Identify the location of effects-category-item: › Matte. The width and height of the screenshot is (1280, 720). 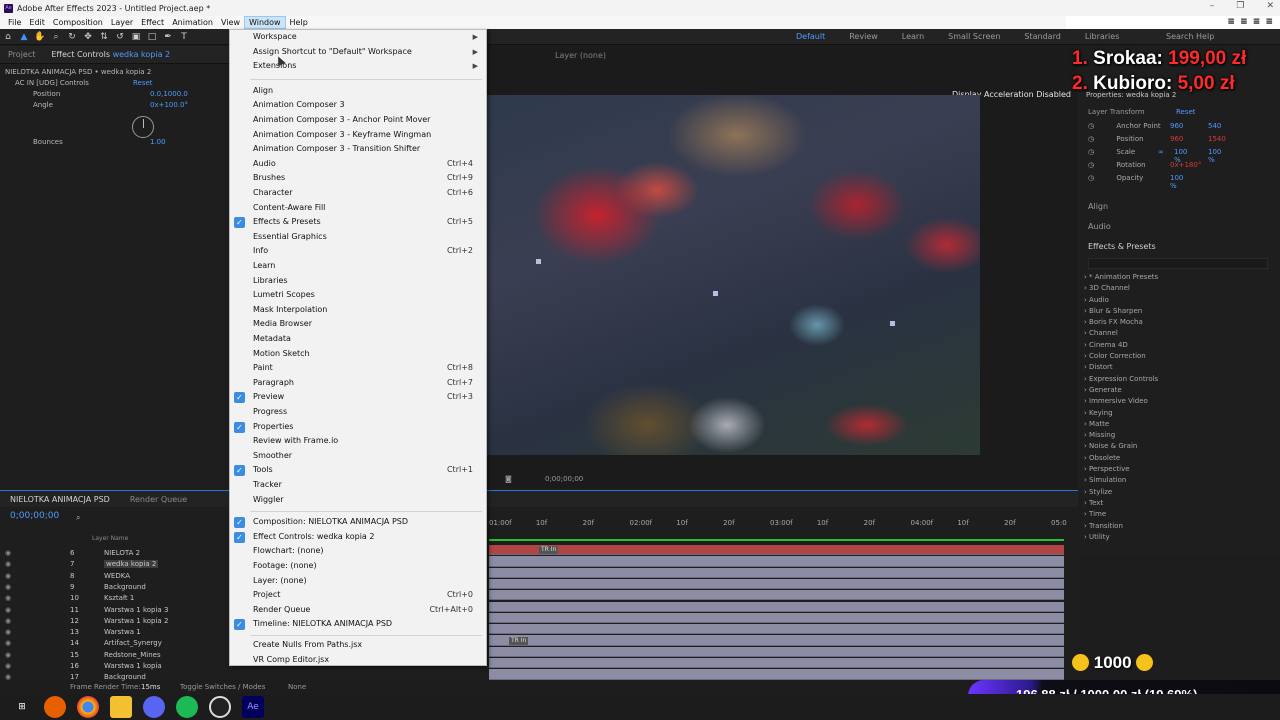
(1121, 424).